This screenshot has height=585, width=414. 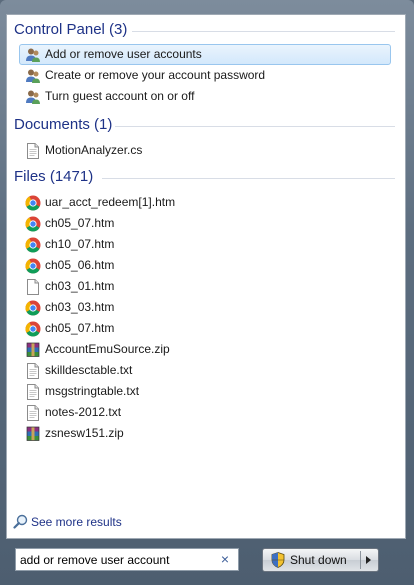 What do you see at coordinates (205, 391) in the screenshot?
I see `result-item-file: msgstringtable.txt` at bounding box center [205, 391].